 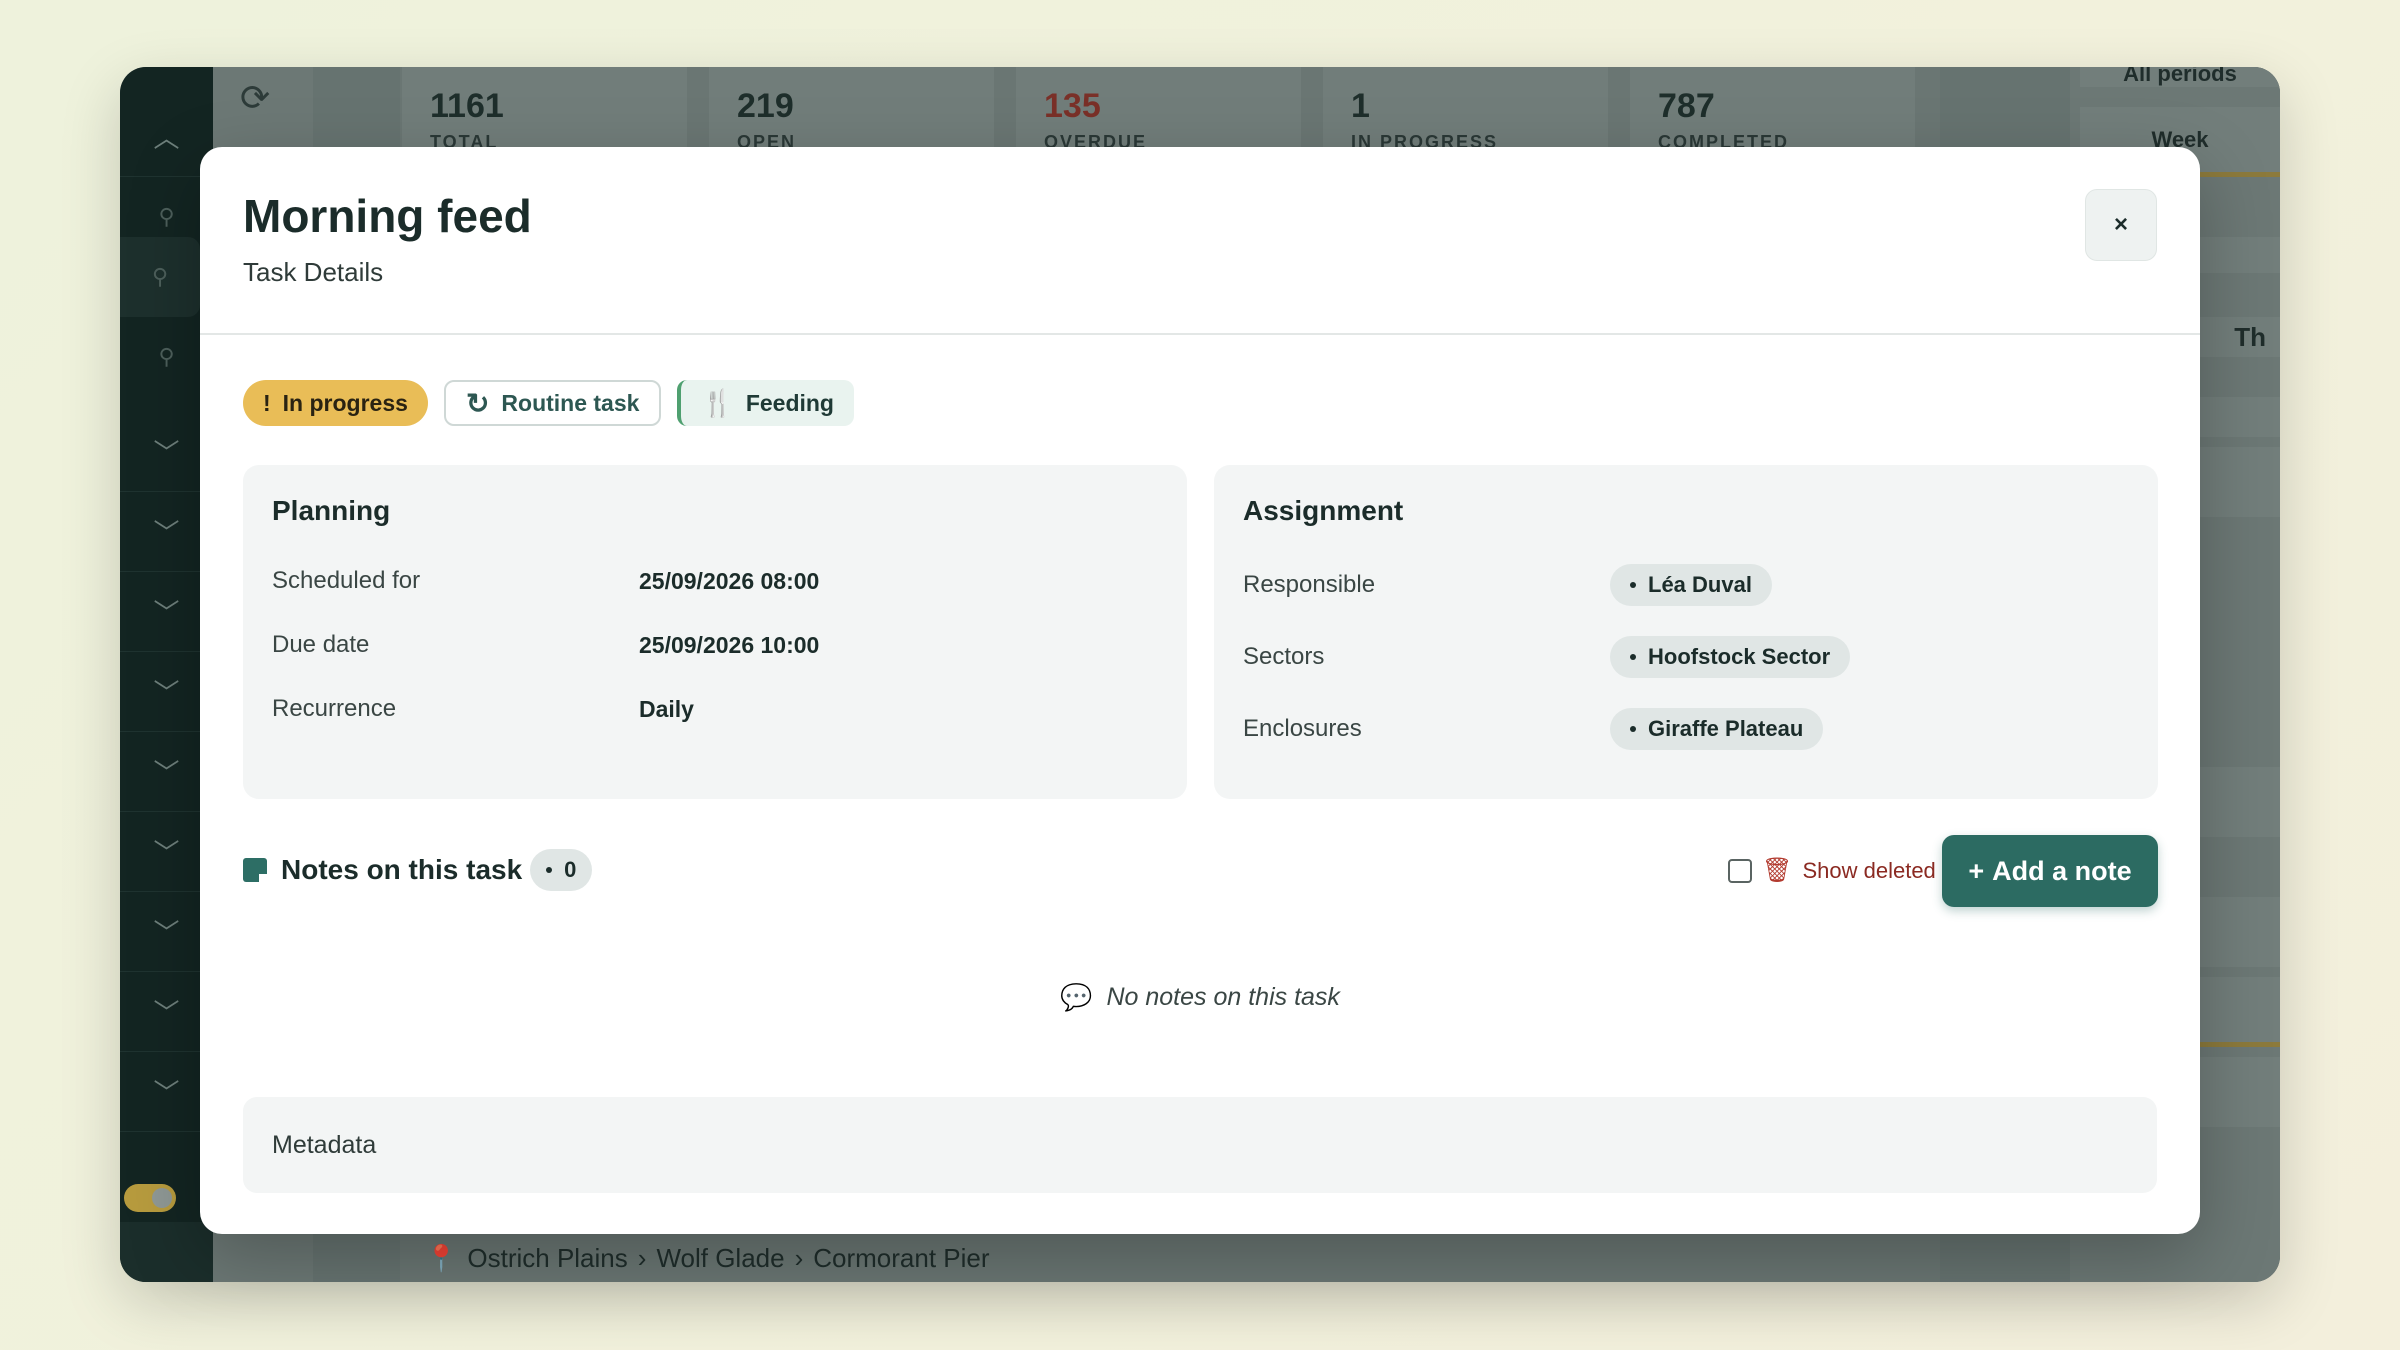 What do you see at coordinates (1869, 870) in the screenshot?
I see `show-deleted-label: Show deleted` at bounding box center [1869, 870].